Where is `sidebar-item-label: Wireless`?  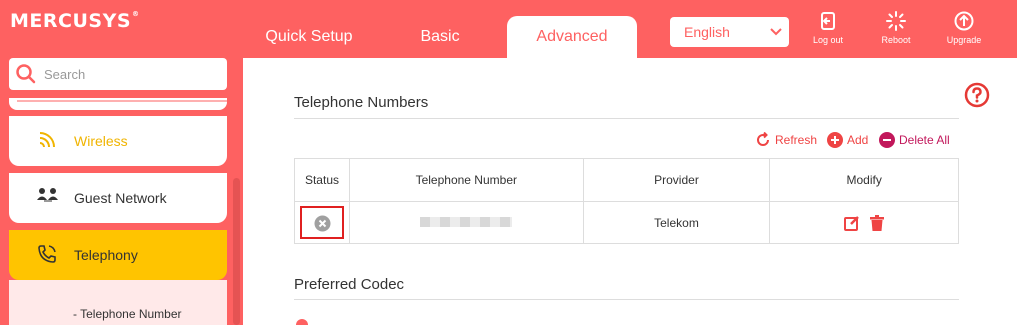 sidebar-item-label: Wireless is located at coordinates (101, 141).